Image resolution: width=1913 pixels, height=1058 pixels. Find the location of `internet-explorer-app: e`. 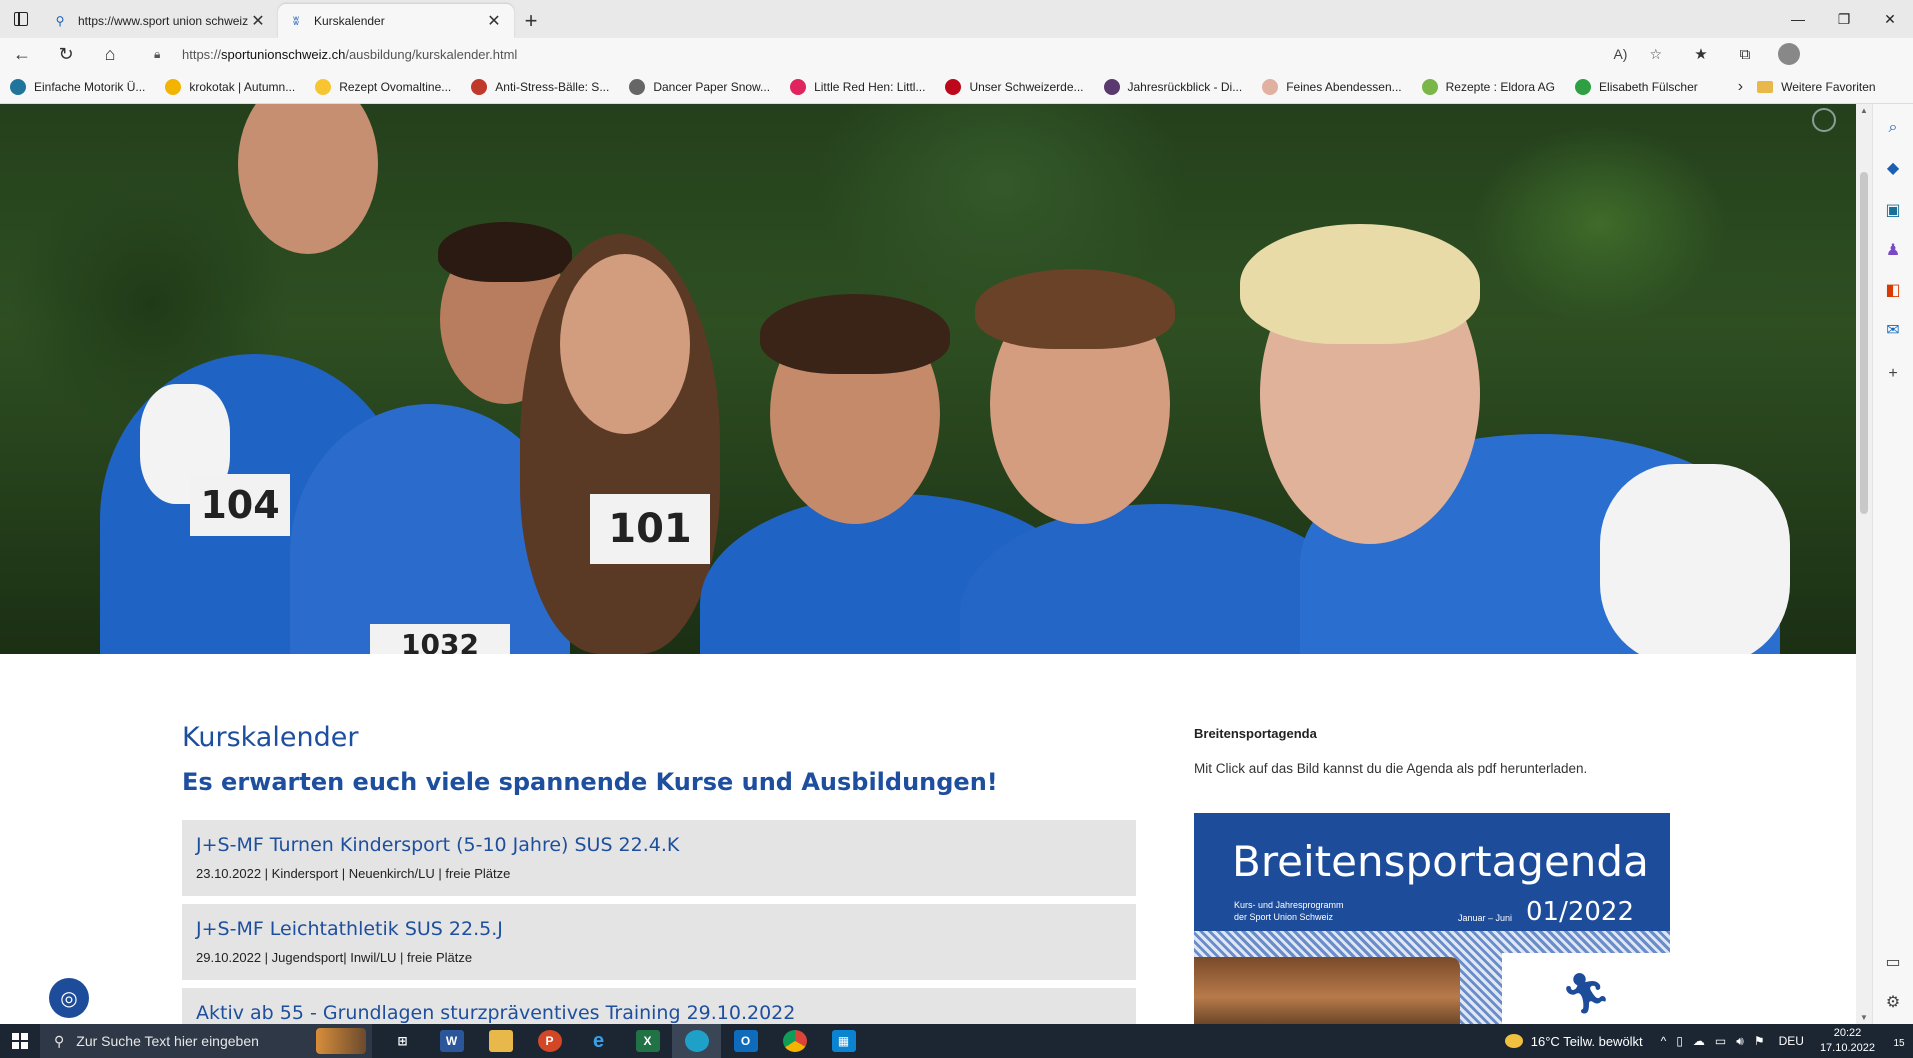

internet-explorer-app: e is located at coordinates (598, 1041).